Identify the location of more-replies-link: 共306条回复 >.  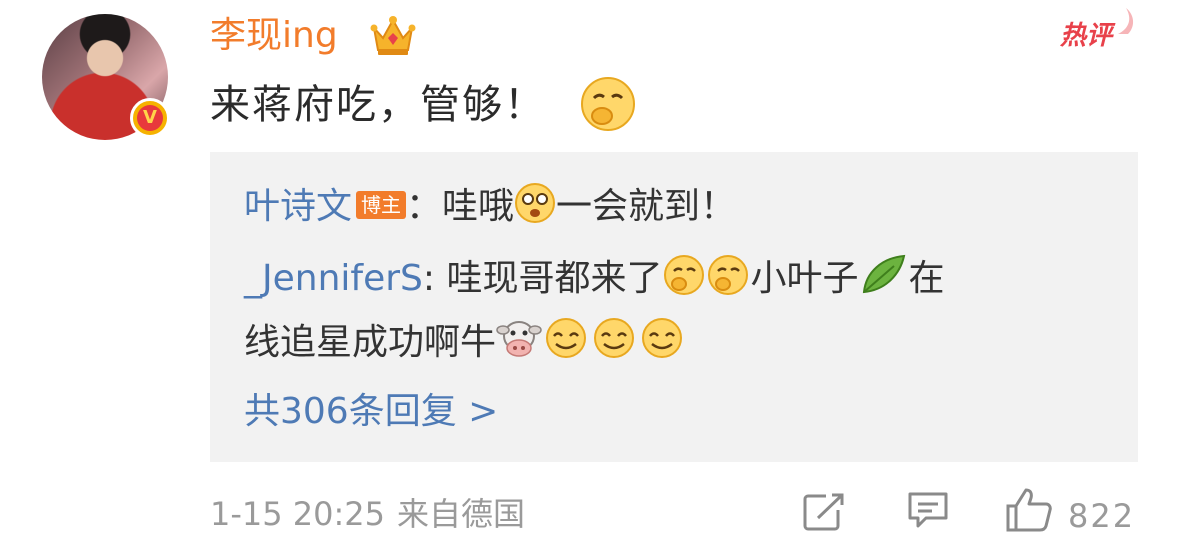
(371, 412).